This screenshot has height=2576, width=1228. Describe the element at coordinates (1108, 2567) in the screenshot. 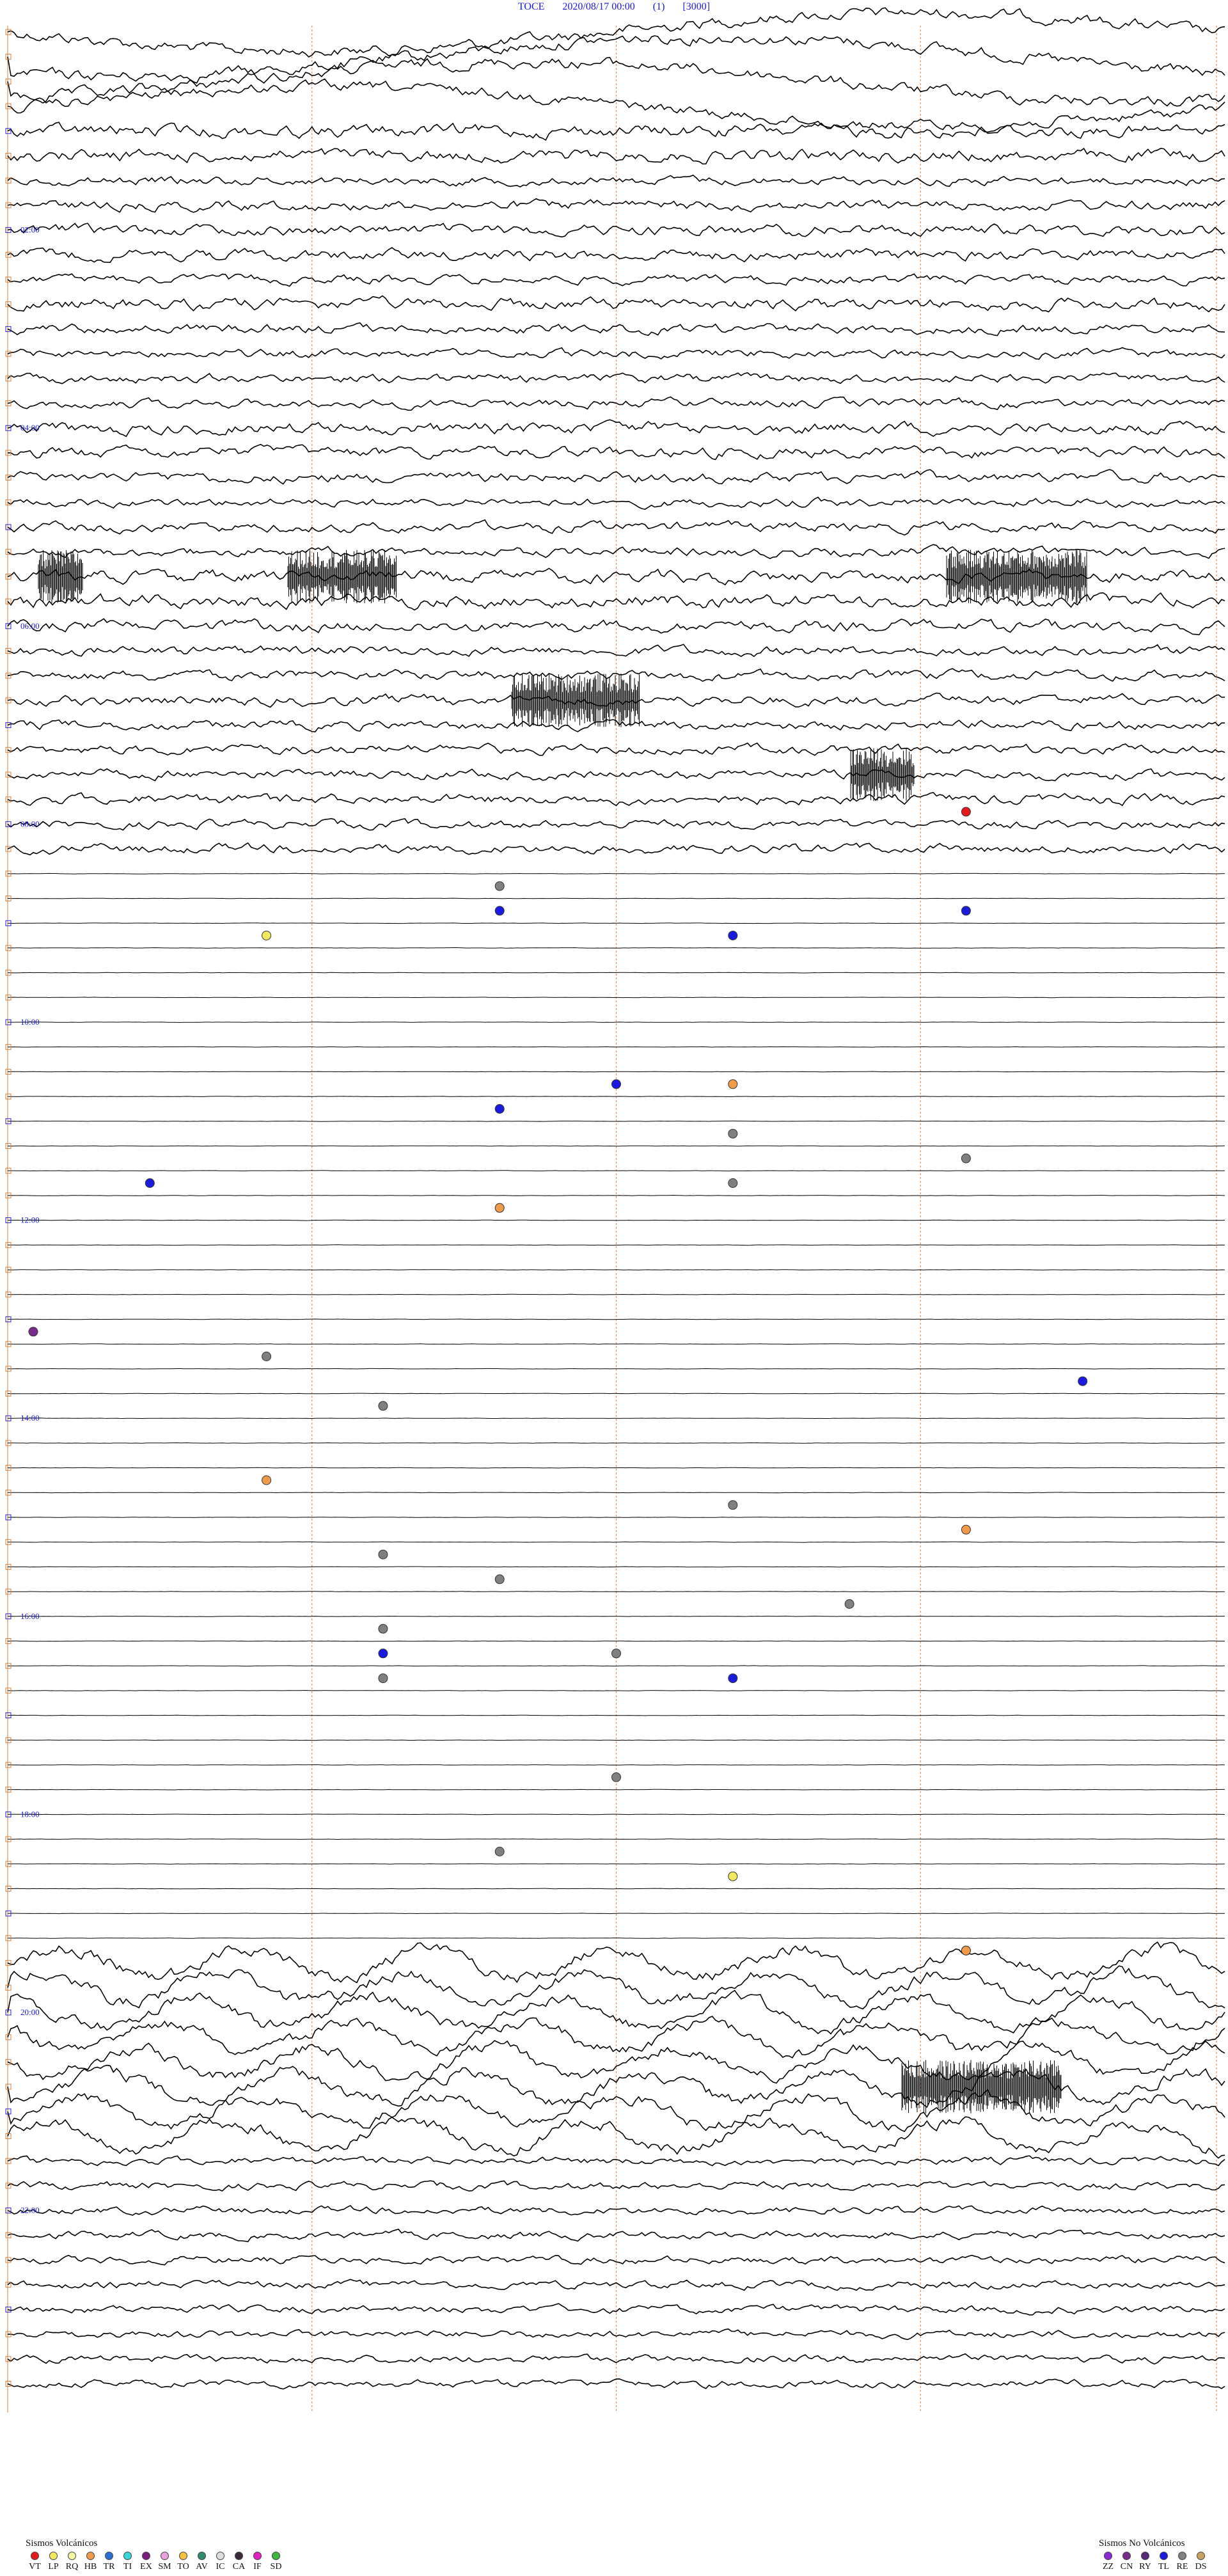

I see `legend-label: ZZ` at that location.